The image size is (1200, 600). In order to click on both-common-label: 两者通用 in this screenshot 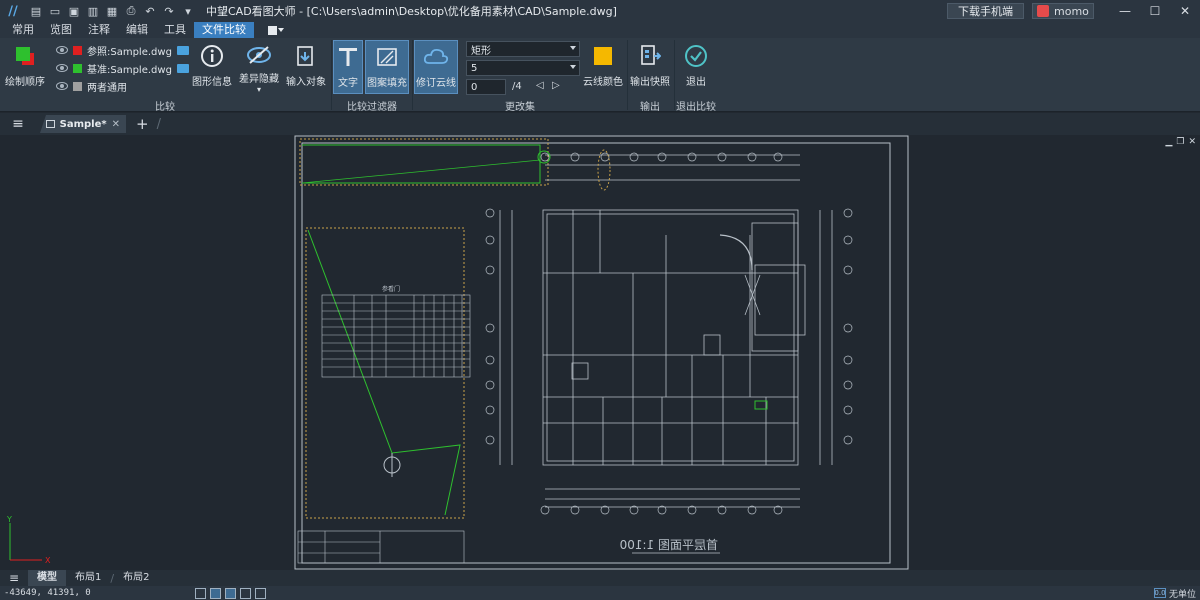, I will do `click(107, 88)`.